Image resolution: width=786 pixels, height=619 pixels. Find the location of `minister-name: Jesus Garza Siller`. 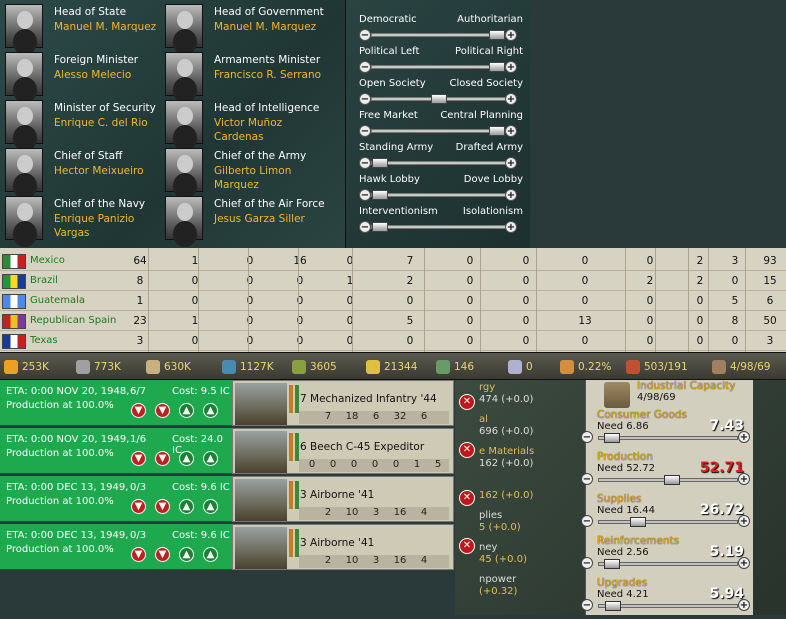

minister-name: Jesus Garza Siller is located at coordinates (271, 219).